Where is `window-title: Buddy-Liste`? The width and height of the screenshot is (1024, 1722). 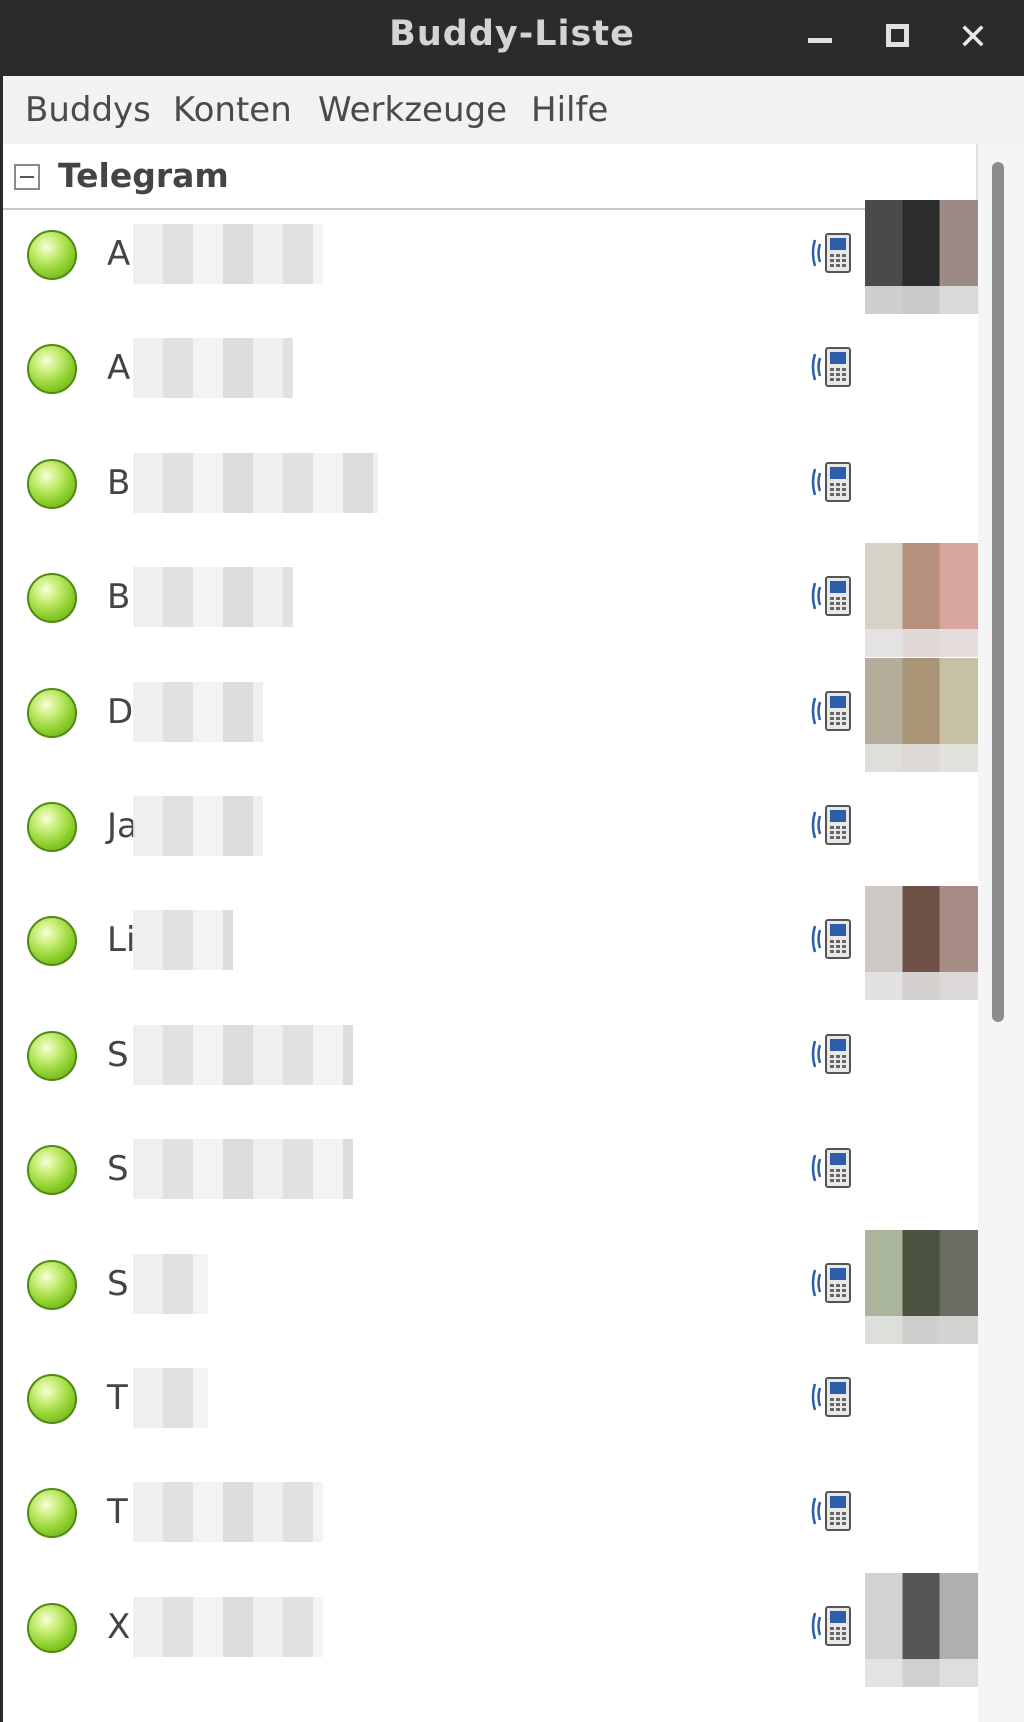
window-title: Buddy-Liste is located at coordinates (512, 34).